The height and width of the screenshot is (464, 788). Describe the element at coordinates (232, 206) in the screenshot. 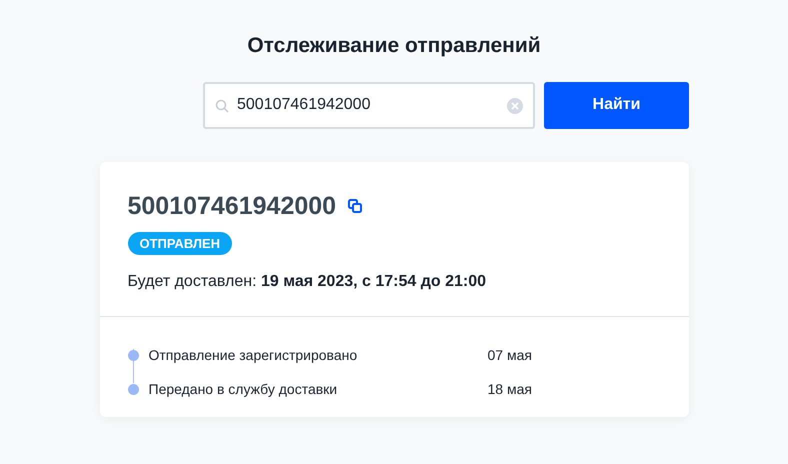

I see `tracking-number: 500107461942000` at that location.